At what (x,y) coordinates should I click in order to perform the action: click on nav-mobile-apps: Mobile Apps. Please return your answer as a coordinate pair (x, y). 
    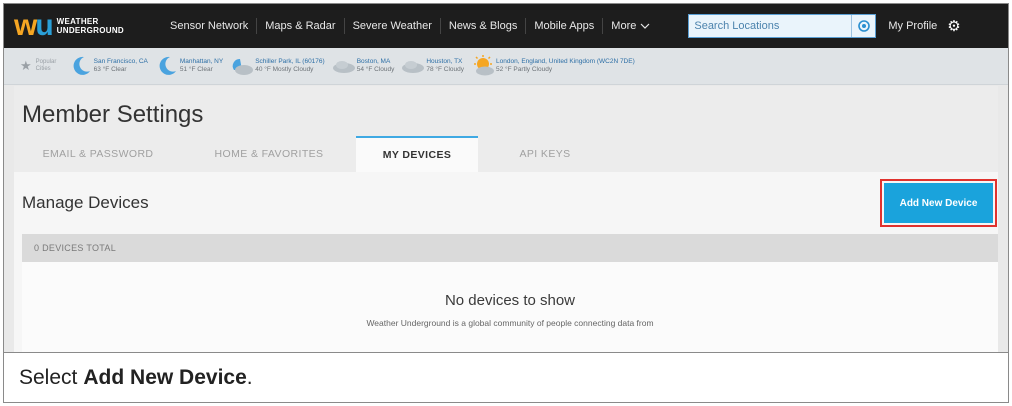
    Looking at the image, I should click on (563, 26).